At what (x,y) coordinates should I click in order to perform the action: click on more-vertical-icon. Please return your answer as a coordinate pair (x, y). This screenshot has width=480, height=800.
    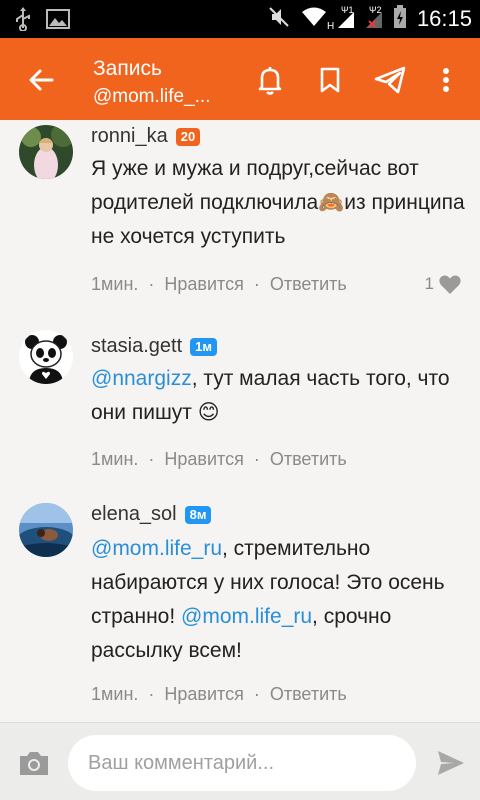
    Looking at the image, I should click on (446, 80).